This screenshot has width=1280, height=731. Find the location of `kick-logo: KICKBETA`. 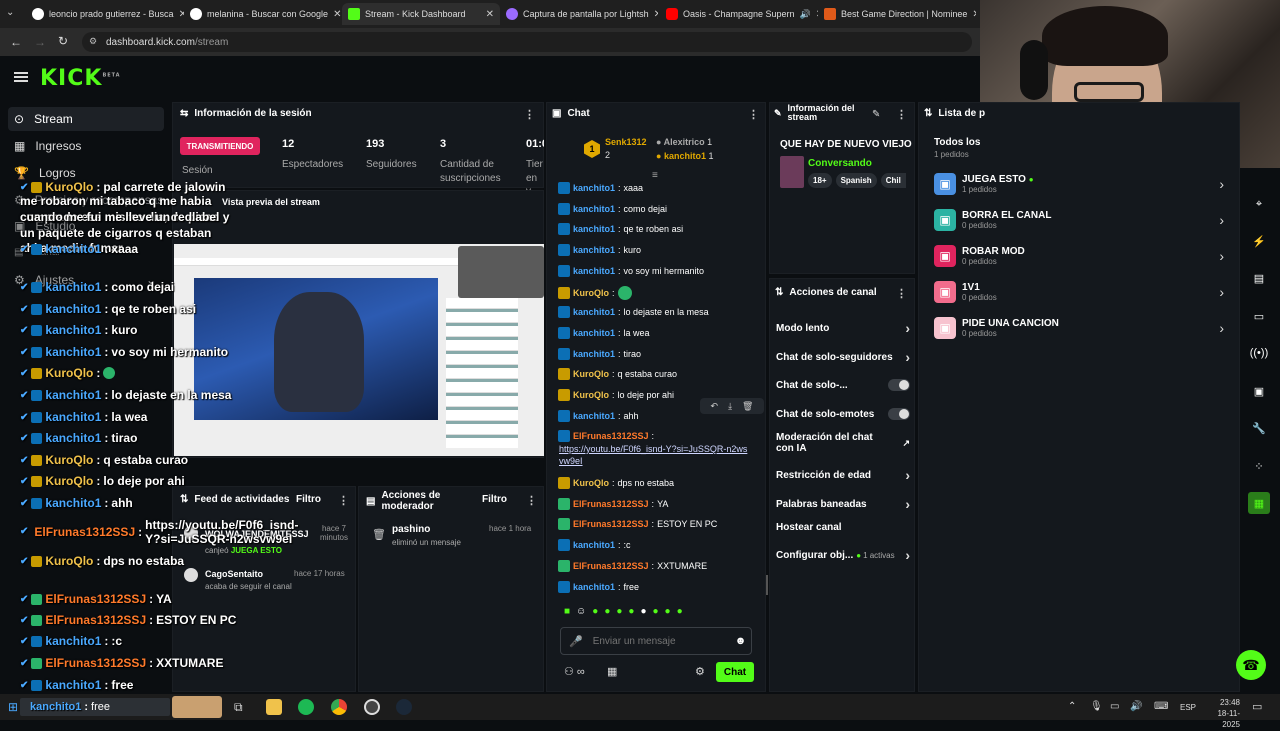

kick-logo: KICKBETA is located at coordinates (80, 78).